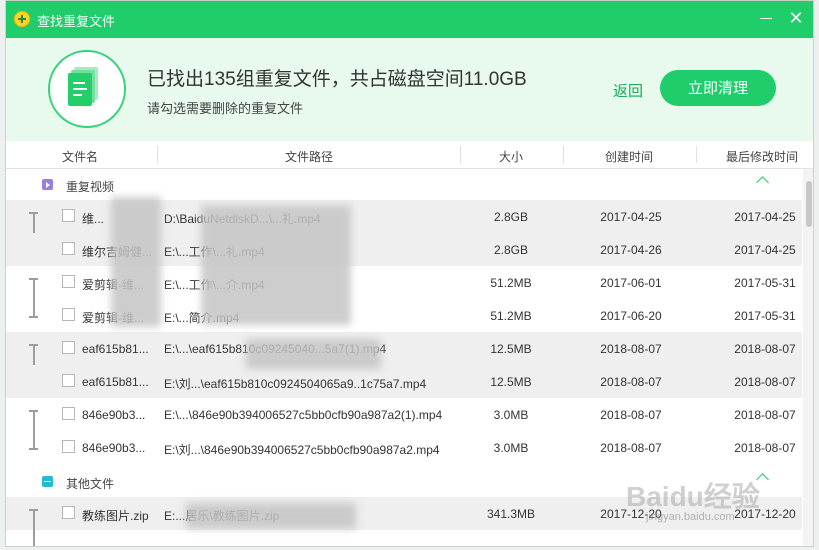  What do you see at coordinates (47, 184) in the screenshot?
I see `video-icon` at bounding box center [47, 184].